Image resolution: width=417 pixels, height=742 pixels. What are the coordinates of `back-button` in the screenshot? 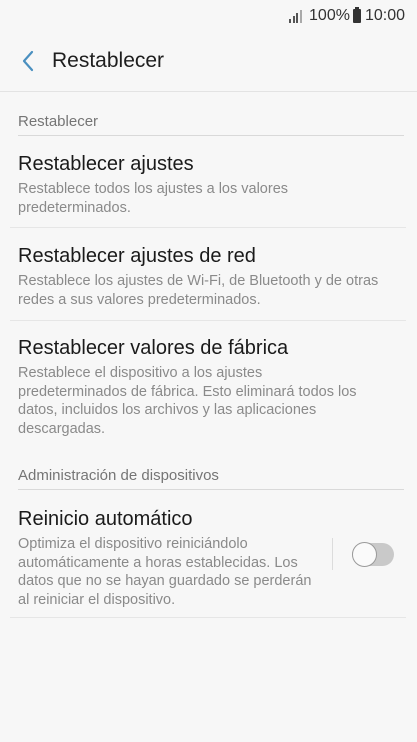 It's located at (28, 61).